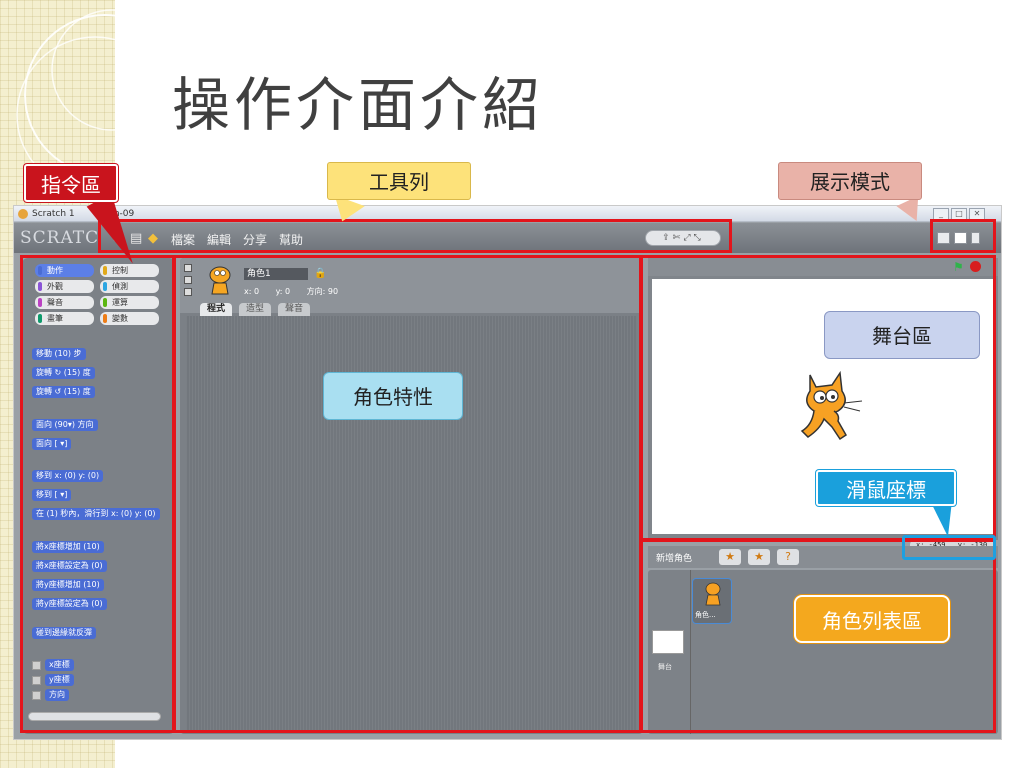 This screenshot has height=768, width=1024. Describe the element at coordinates (850, 181) in the screenshot. I see `callout-display-mode: 展示模式` at that location.